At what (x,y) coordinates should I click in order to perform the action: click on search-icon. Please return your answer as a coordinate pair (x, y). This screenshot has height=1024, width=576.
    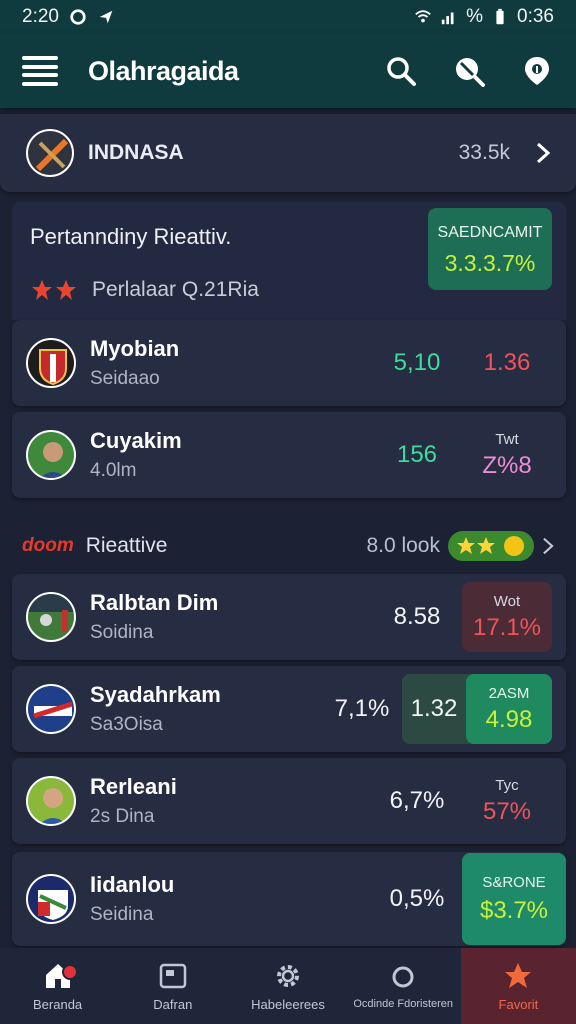
    Looking at the image, I should click on (401, 71).